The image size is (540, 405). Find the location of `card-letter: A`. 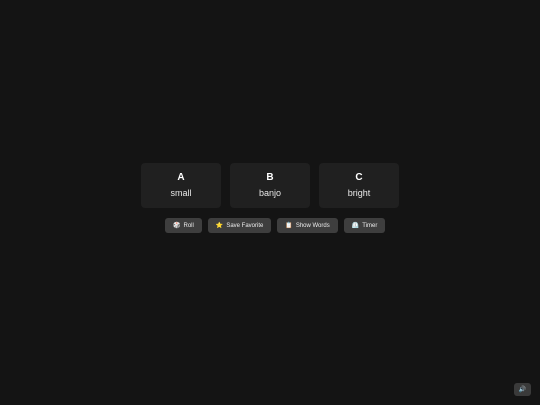

card-letter: A is located at coordinates (181, 177).